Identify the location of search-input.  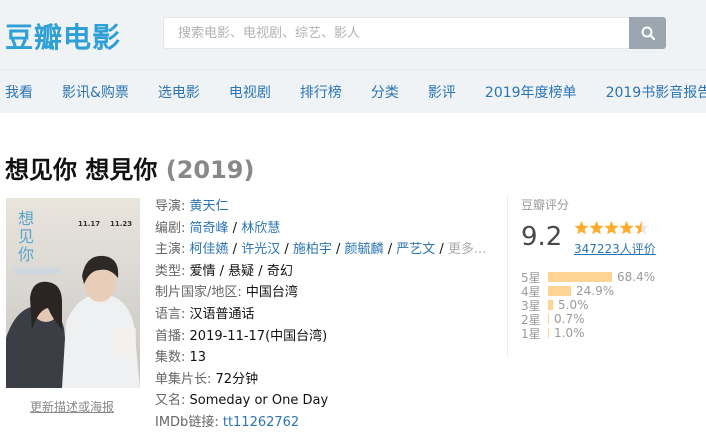
(396, 33).